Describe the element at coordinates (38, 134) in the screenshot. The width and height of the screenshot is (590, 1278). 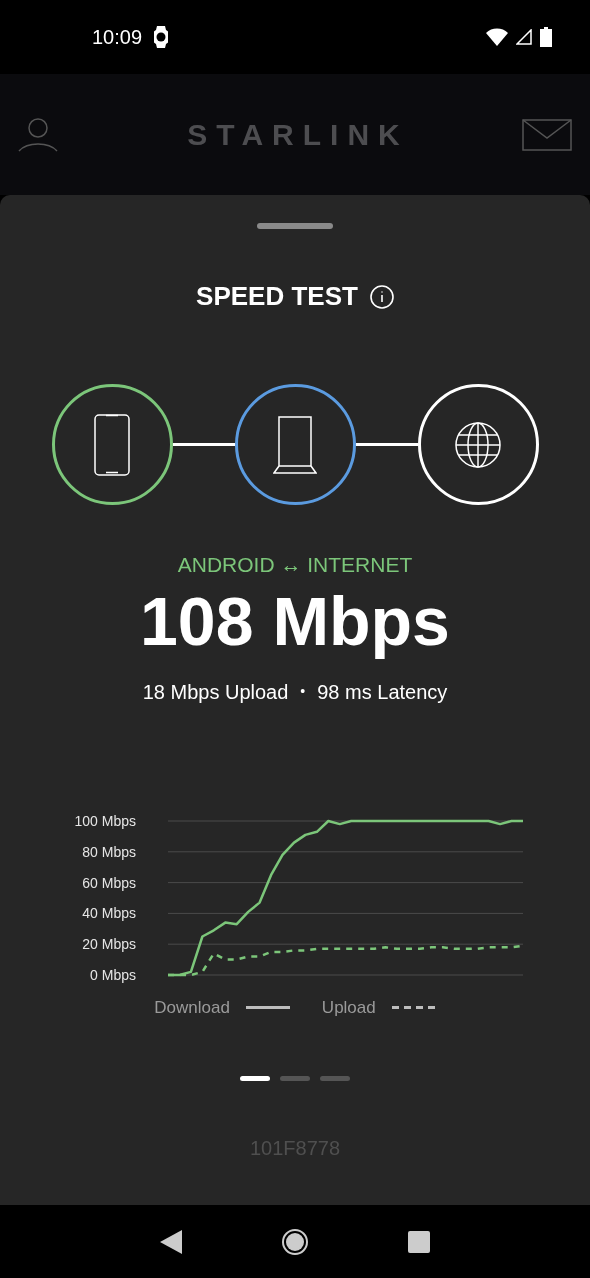
I see `profile-icon` at that location.